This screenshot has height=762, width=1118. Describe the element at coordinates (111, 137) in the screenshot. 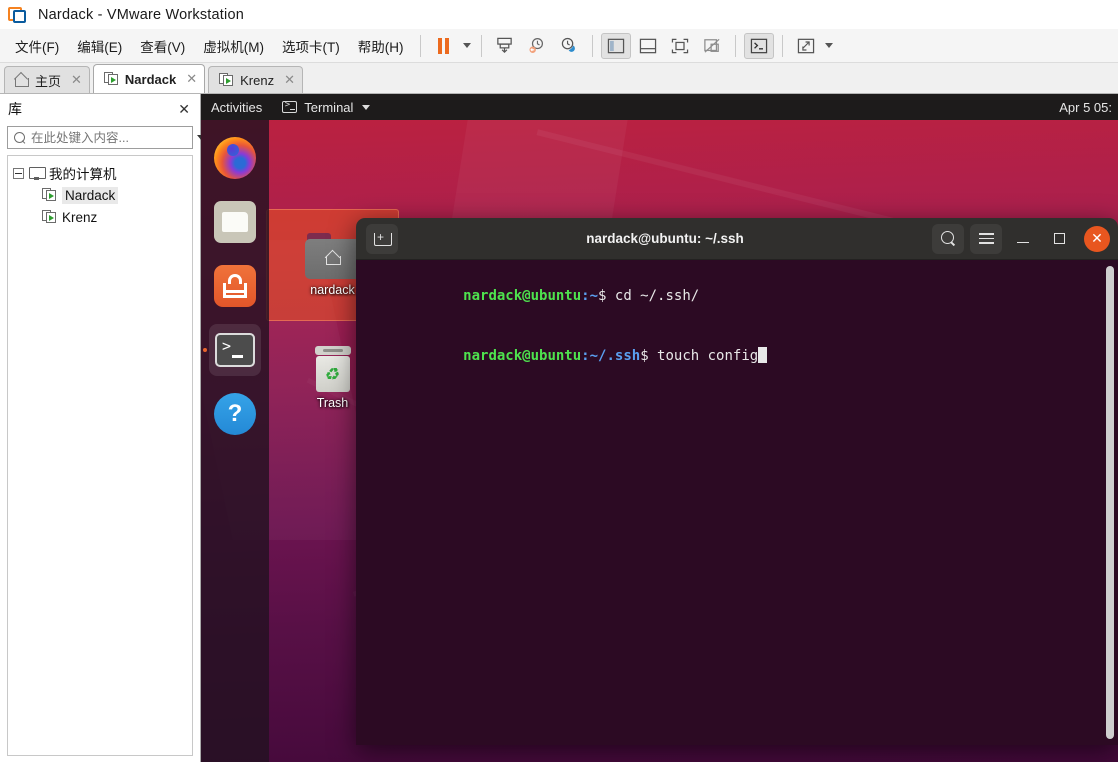

I see `search-input` at that location.